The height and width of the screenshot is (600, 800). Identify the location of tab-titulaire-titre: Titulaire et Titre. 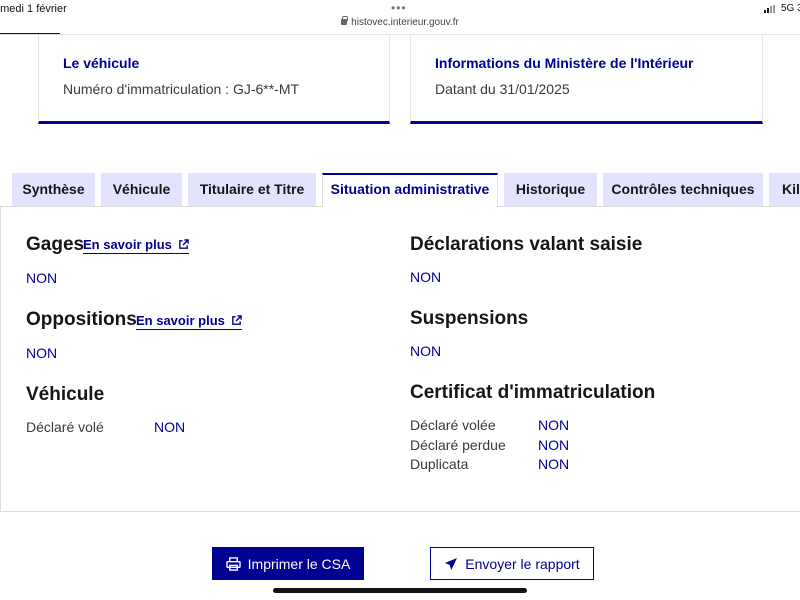
(252, 189).